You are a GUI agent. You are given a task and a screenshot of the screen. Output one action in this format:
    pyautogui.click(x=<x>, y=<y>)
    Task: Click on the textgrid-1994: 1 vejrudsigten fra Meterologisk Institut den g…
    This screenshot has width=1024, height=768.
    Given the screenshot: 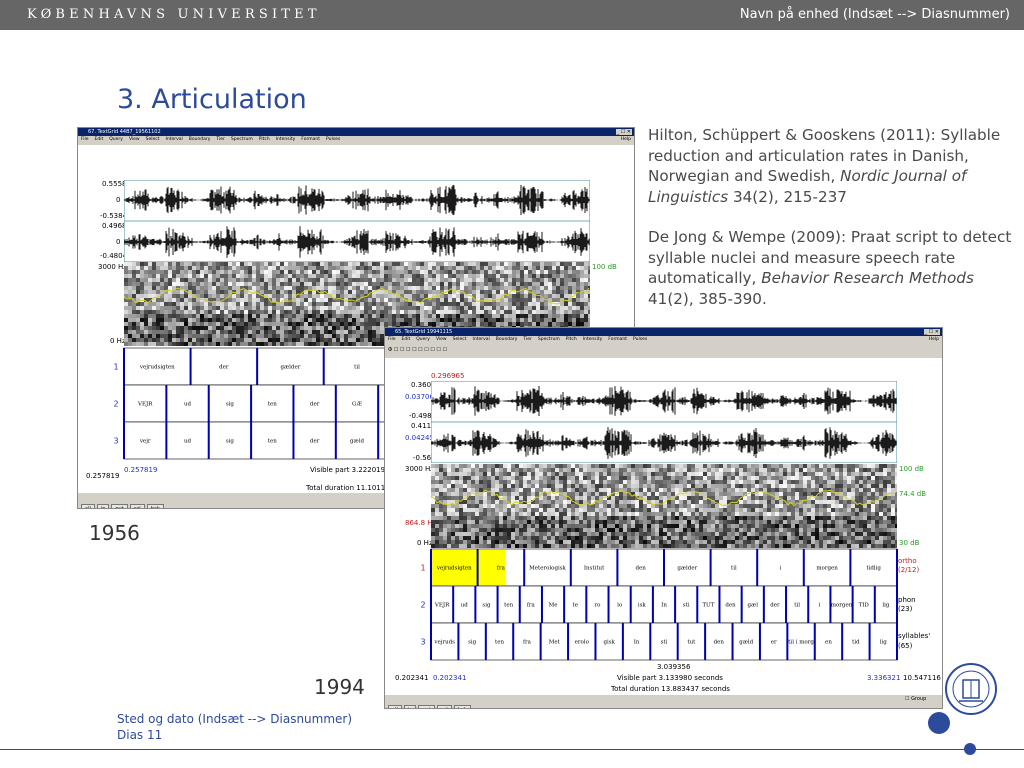 What is the action you would take?
    pyautogui.click(x=663, y=605)
    